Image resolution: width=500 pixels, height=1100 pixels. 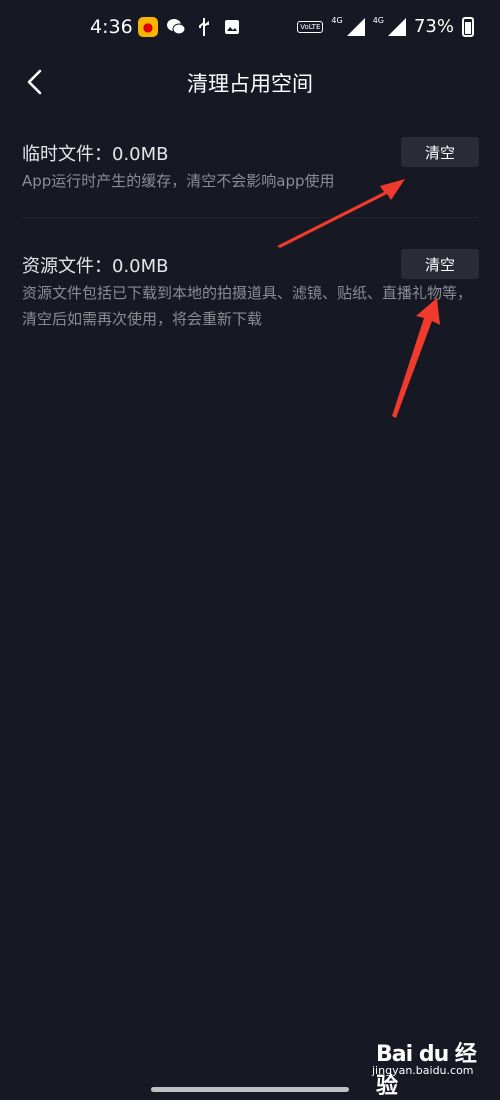 What do you see at coordinates (232, 27) in the screenshot?
I see `image-icon` at bounding box center [232, 27].